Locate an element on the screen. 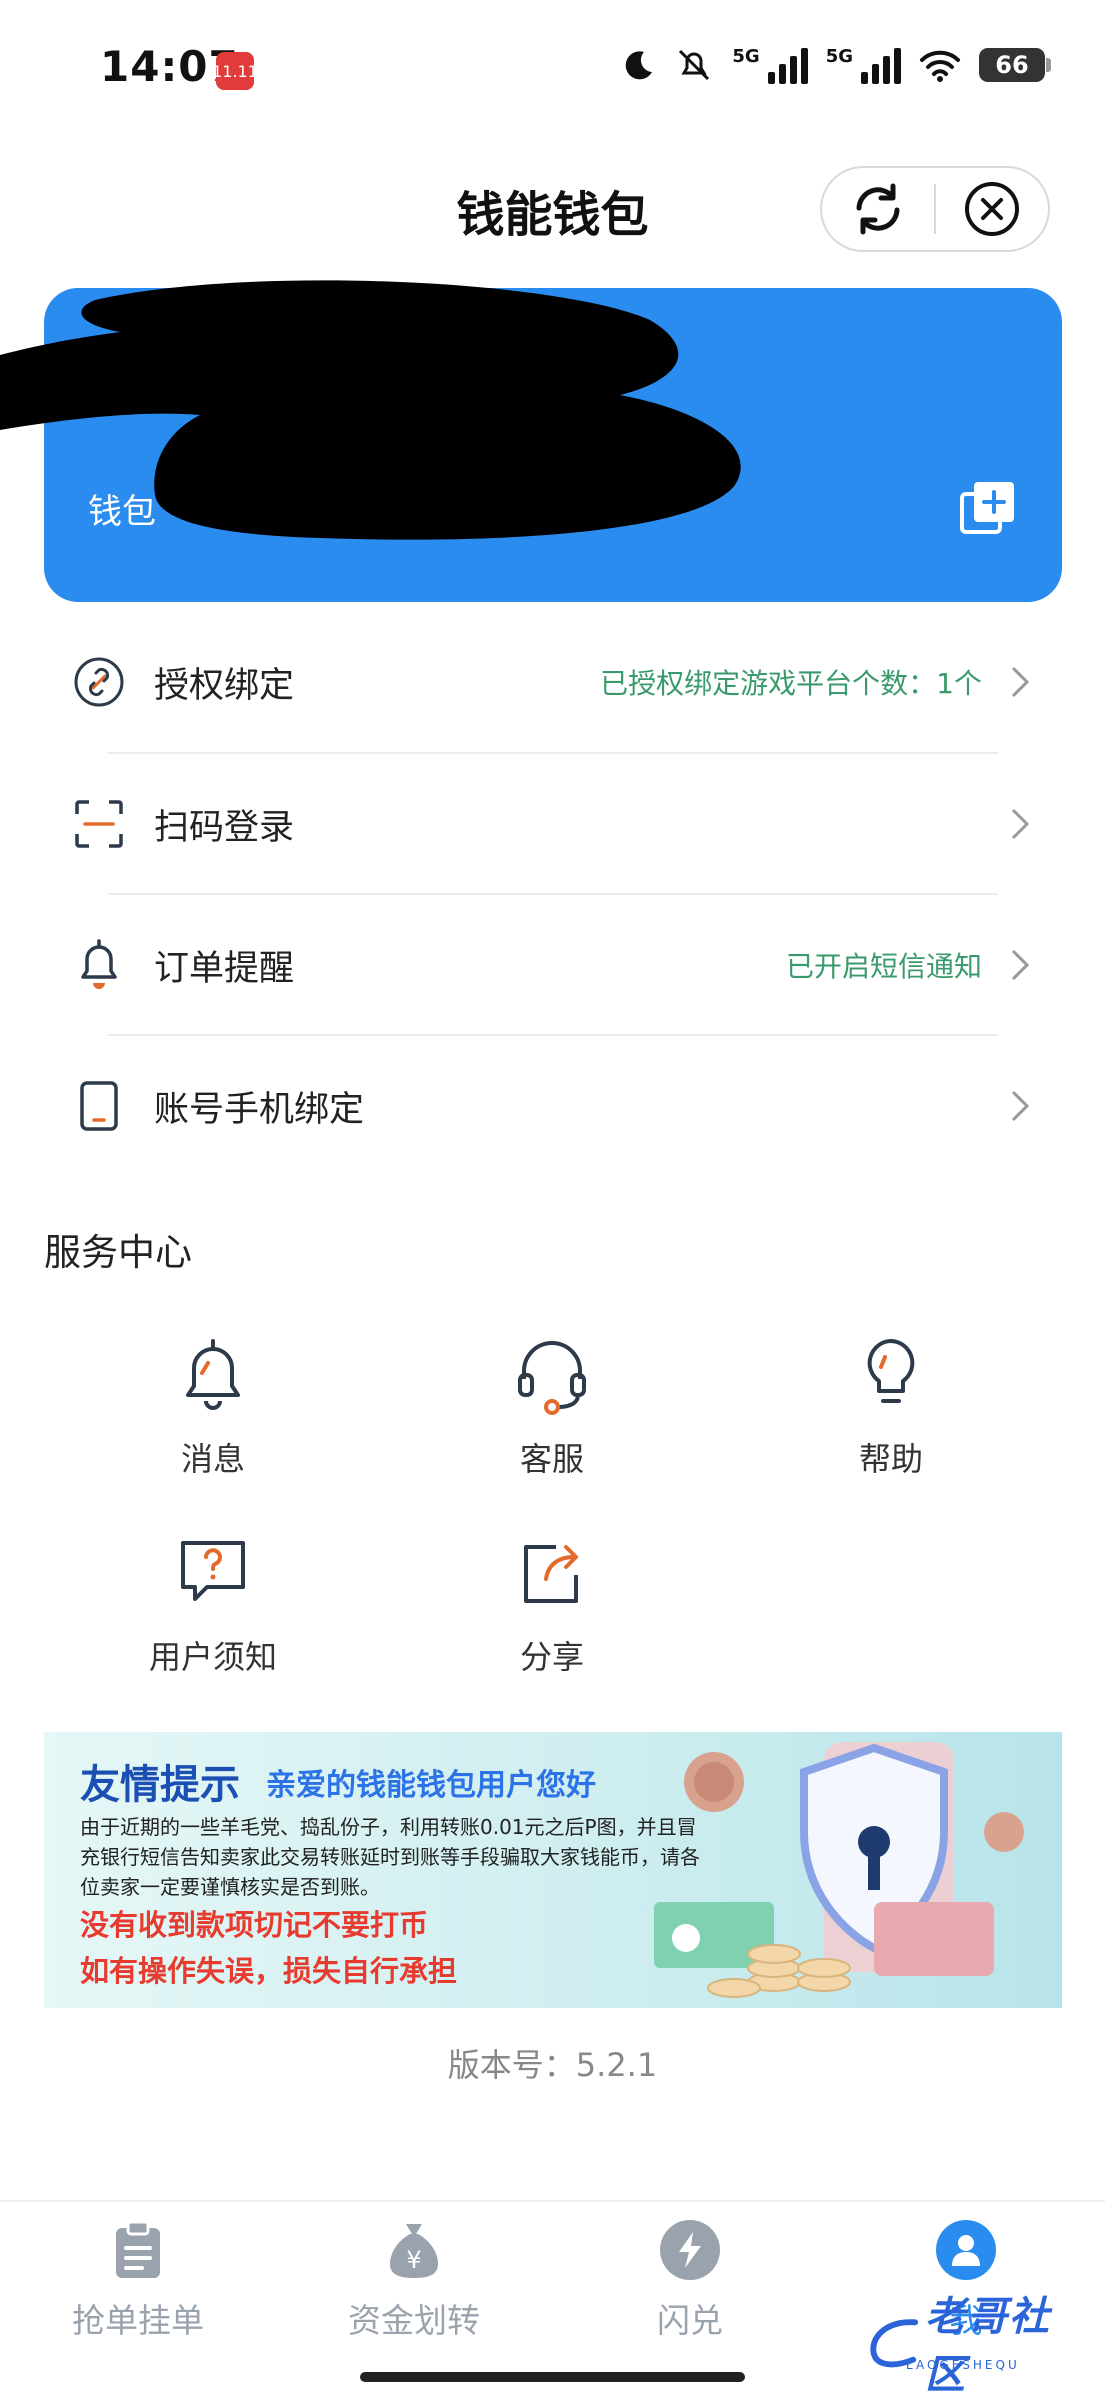 This screenshot has width=1105, height=2400. security-illustration is located at coordinates (839, 1870).